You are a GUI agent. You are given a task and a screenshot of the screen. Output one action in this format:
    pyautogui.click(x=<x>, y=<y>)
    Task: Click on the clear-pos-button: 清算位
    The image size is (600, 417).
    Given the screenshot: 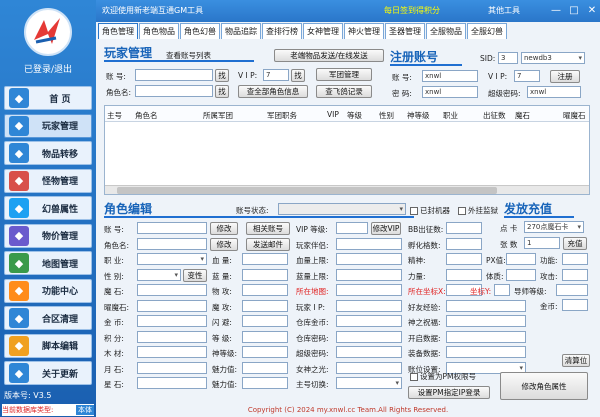 What is the action you would take?
    pyautogui.click(x=576, y=360)
    